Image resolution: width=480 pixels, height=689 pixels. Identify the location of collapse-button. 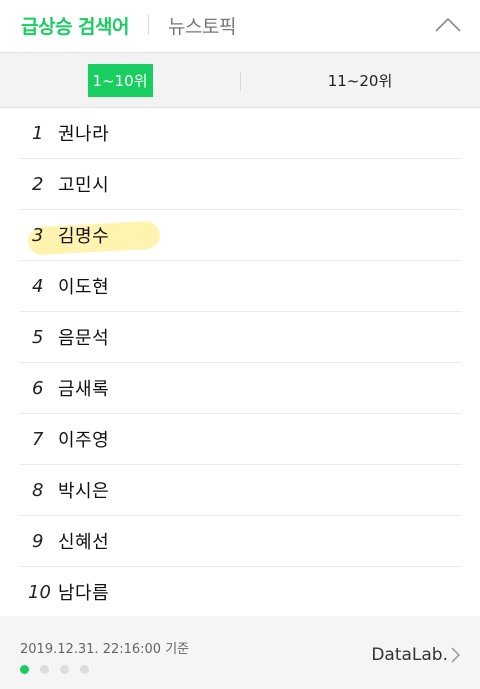
(448, 25).